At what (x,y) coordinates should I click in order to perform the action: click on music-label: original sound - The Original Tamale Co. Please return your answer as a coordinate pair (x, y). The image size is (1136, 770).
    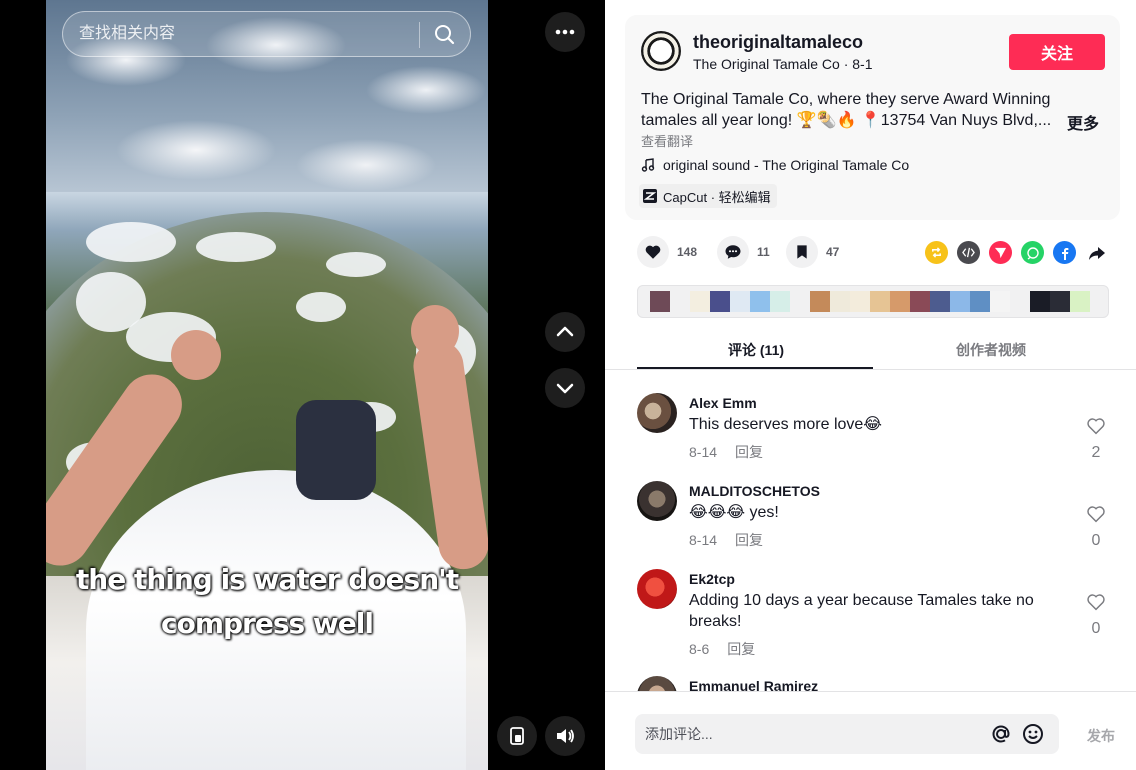
    Looking at the image, I should click on (786, 165).